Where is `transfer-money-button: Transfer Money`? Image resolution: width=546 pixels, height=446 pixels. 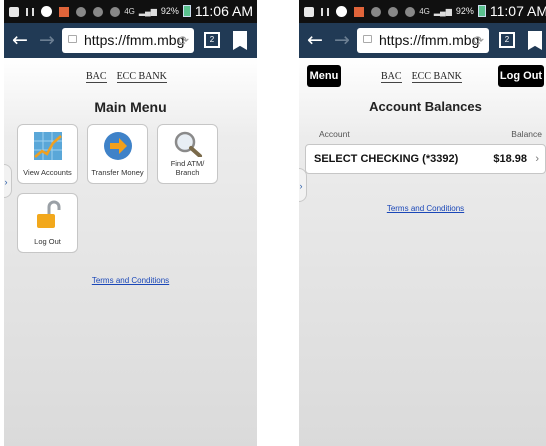 transfer-money-button: Transfer Money is located at coordinates (117, 154).